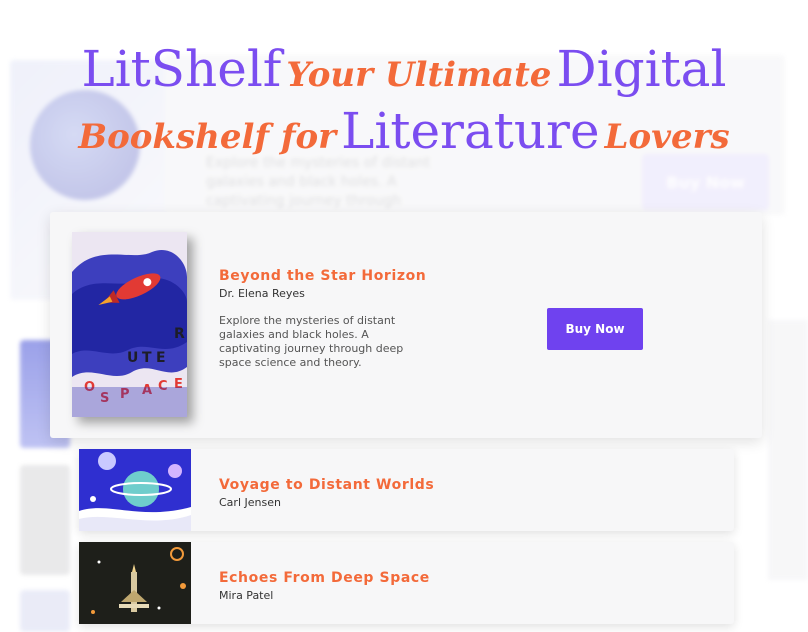 The height and width of the screenshot is (632, 808). I want to click on headline-word: Digital, so click(641, 69).